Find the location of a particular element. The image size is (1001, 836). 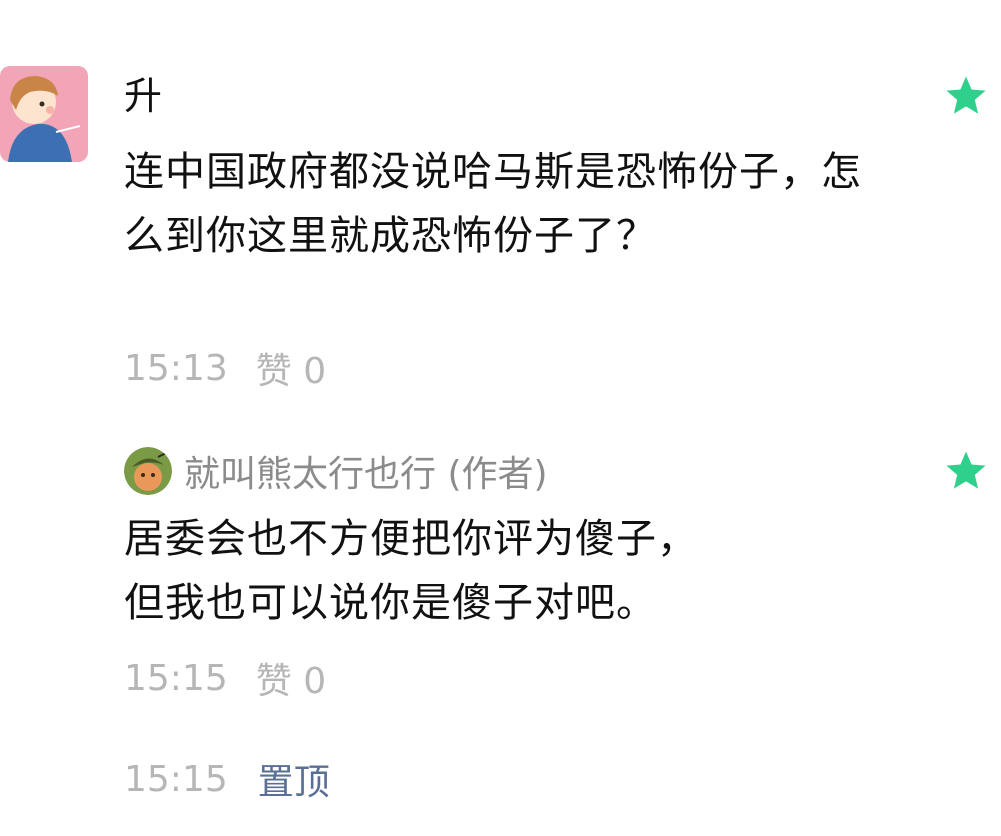

reply-avatar is located at coordinates (148, 471).